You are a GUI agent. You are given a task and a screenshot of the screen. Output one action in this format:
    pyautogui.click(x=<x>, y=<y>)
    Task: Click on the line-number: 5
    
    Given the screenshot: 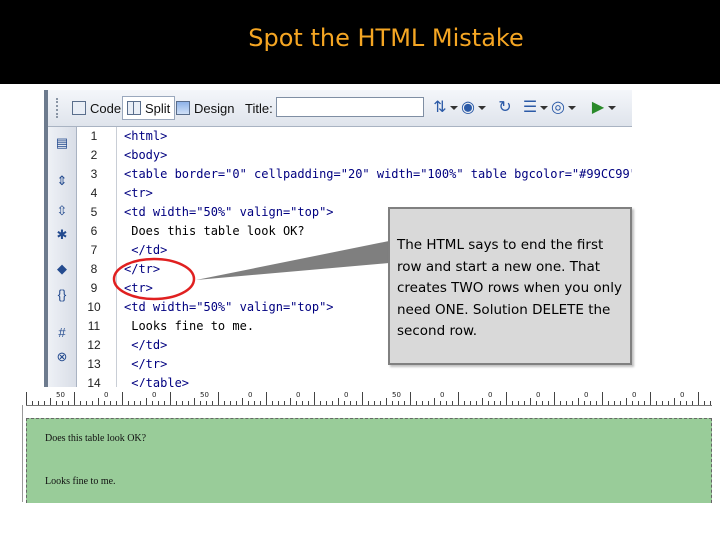 What is the action you would take?
    pyautogui.click(x=94, y=212)
    